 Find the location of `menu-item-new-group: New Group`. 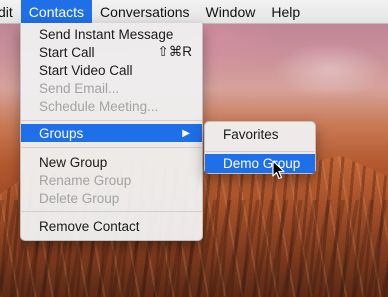

menu-item-new-group: New Group is located at coordinates (111, 162).